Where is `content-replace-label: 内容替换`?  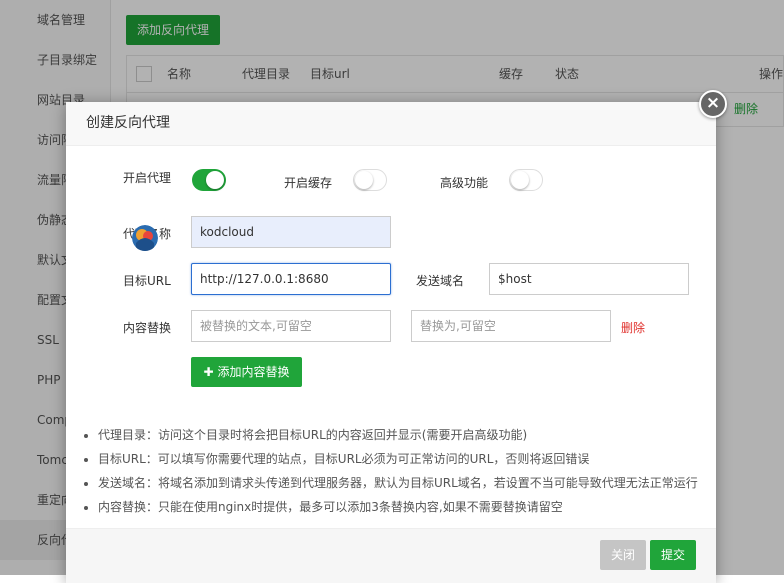
content-replace-label: 内容替换 is located at coordinates (147, 328).